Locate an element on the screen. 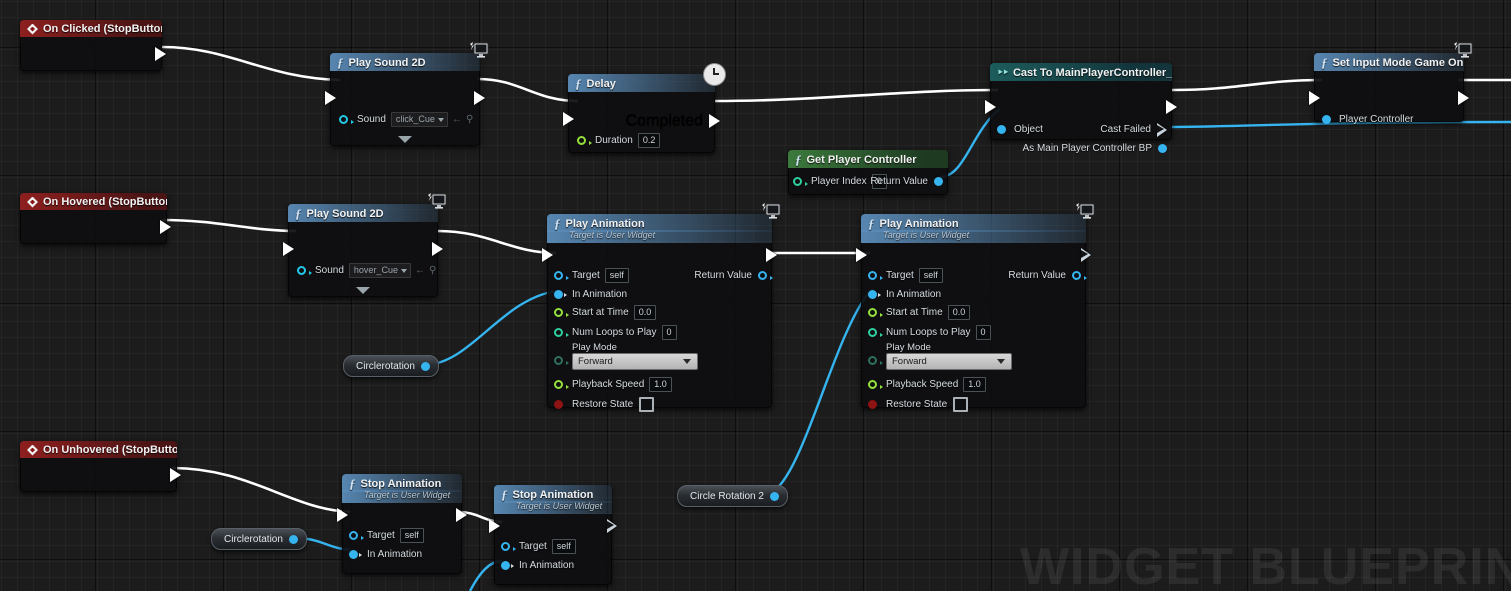 This screenshot has width=1511, height=591. duration-pin is located at coordinates (584, 140).